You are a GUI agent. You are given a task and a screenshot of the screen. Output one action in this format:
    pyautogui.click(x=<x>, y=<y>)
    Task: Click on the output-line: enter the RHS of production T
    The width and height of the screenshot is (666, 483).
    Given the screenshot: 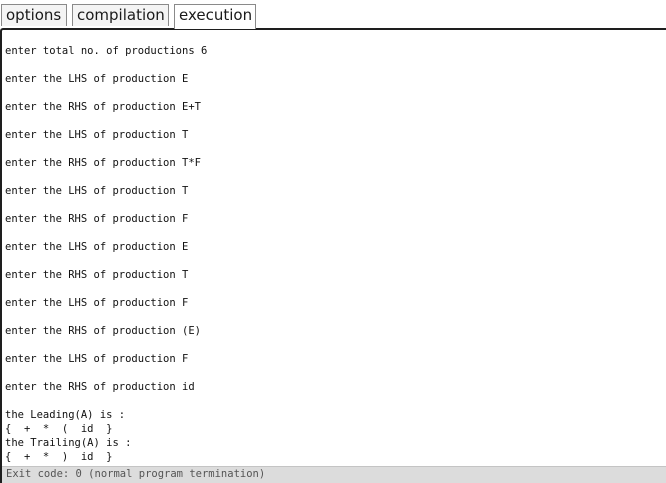 What is the action you would take?
    pyautogui.click(x=97, y=275)
    